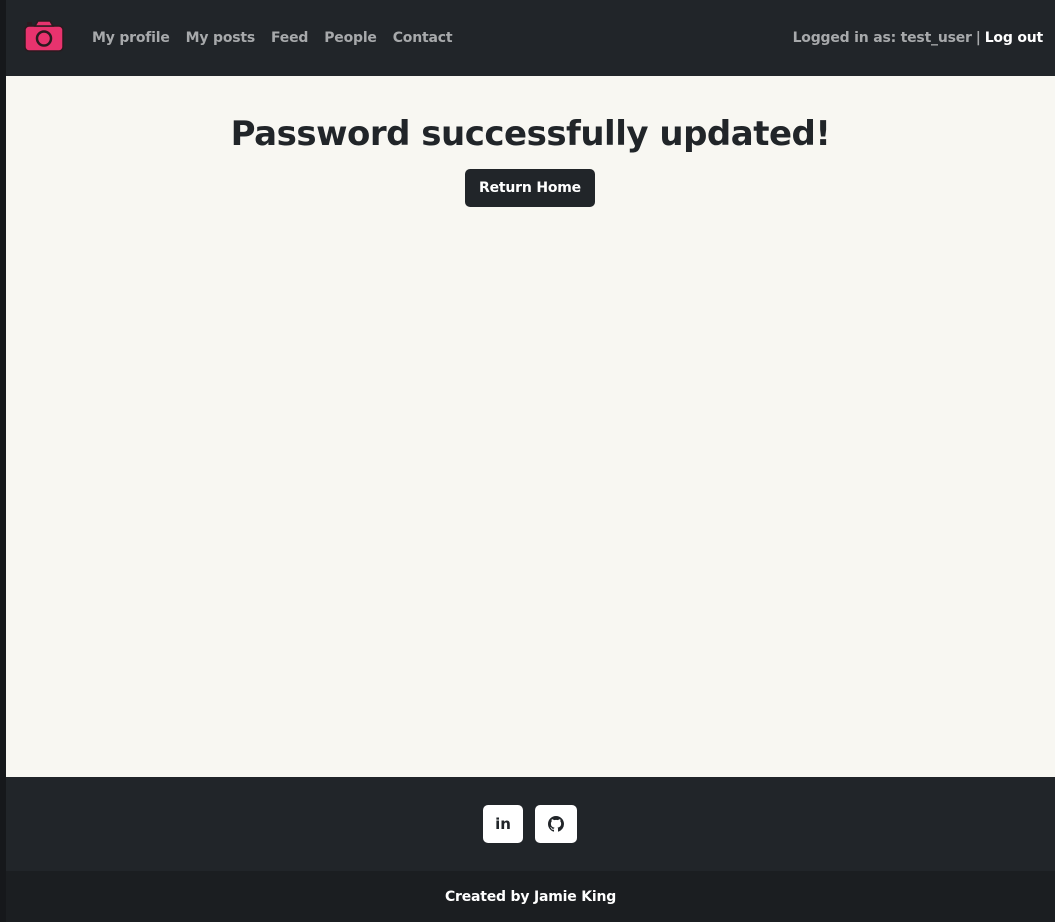 The width and height of the screenshot is (1055, 922). Describe the element at coordinates (423, 38) in the screenshot. I see `nav-contact: Contact` at that location.